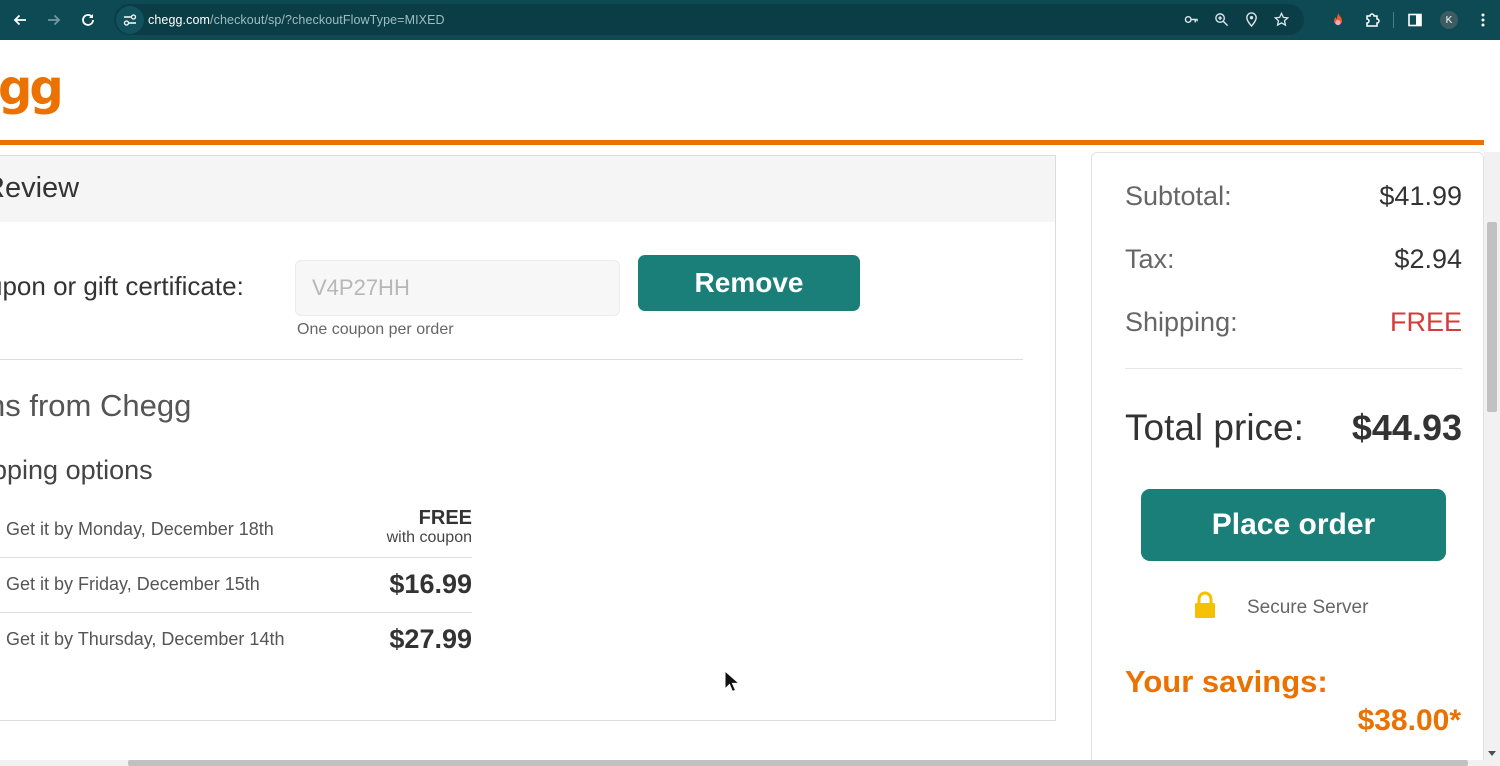  What do you see at coordinates (1406, 427) in the screenshot?
I see `total-value: $44.93` at bounding box center [1406, 427].